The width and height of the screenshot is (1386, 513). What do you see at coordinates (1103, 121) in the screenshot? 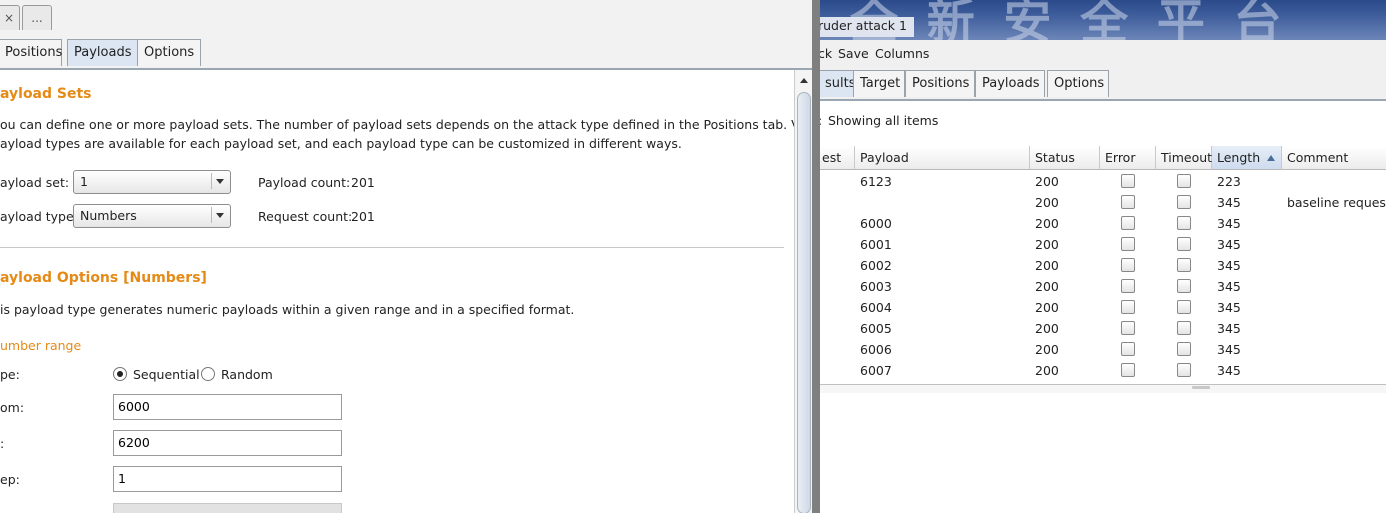
I see `filter-bar: : Showing all items` at bounding box center [1103, 121].